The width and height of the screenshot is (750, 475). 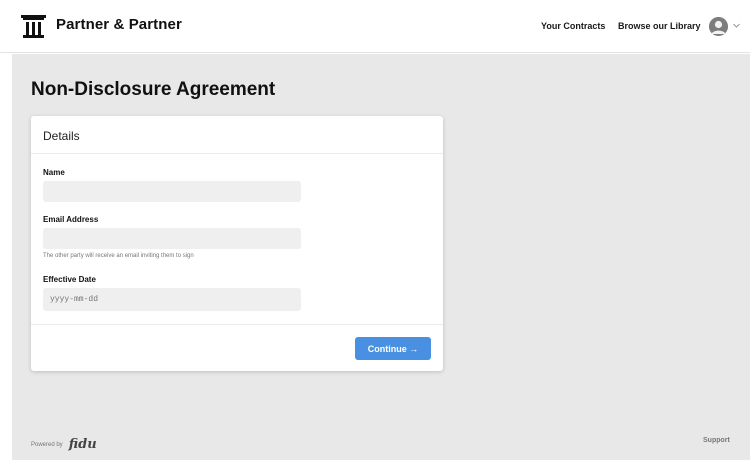 I want to click on effective-date-label: Effective Date, so click(x=69, y=279).